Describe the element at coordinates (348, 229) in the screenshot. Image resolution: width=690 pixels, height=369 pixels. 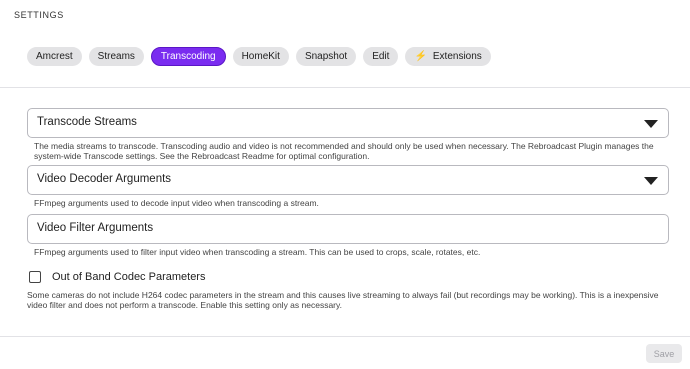
I see `video-filter-input: Video Filter Arguments` at that location.